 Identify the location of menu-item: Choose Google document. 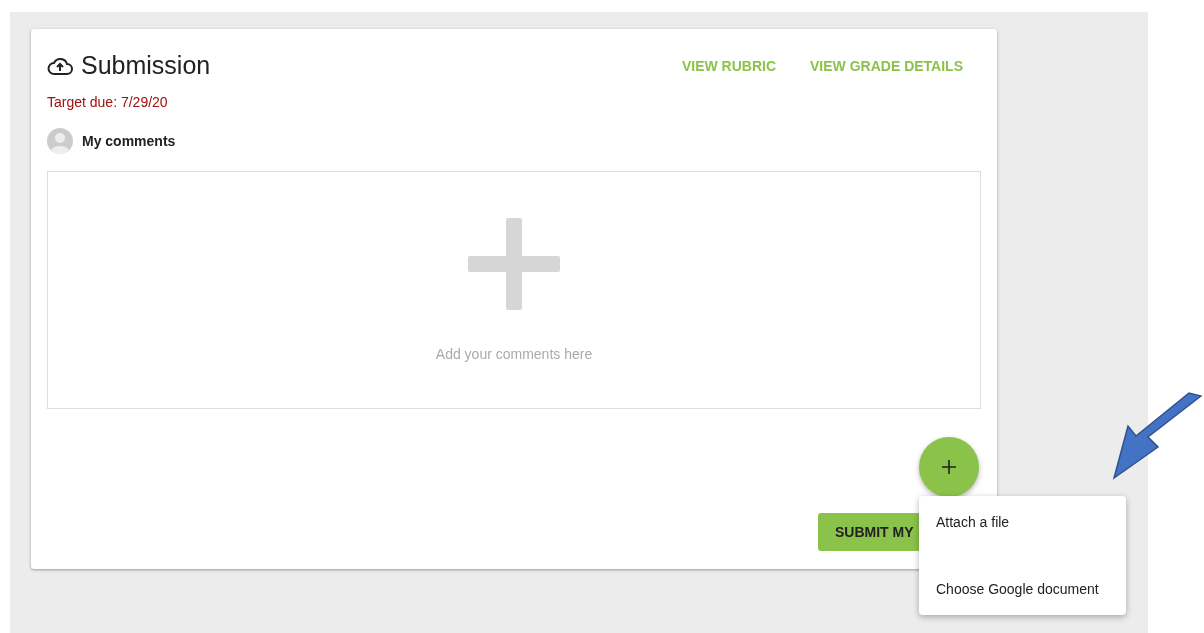
(1022, 589).